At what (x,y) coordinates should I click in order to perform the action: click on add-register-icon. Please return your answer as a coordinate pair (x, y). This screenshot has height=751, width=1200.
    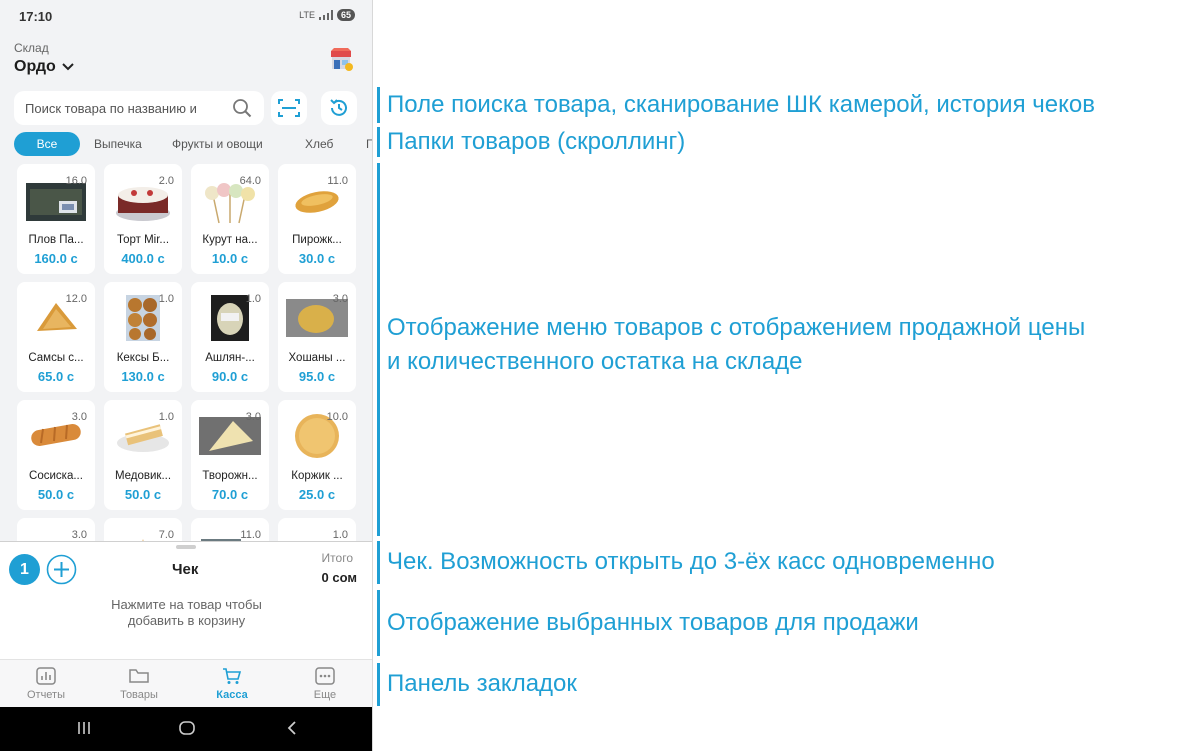
    Looking at the image, I should click on (61, 569).